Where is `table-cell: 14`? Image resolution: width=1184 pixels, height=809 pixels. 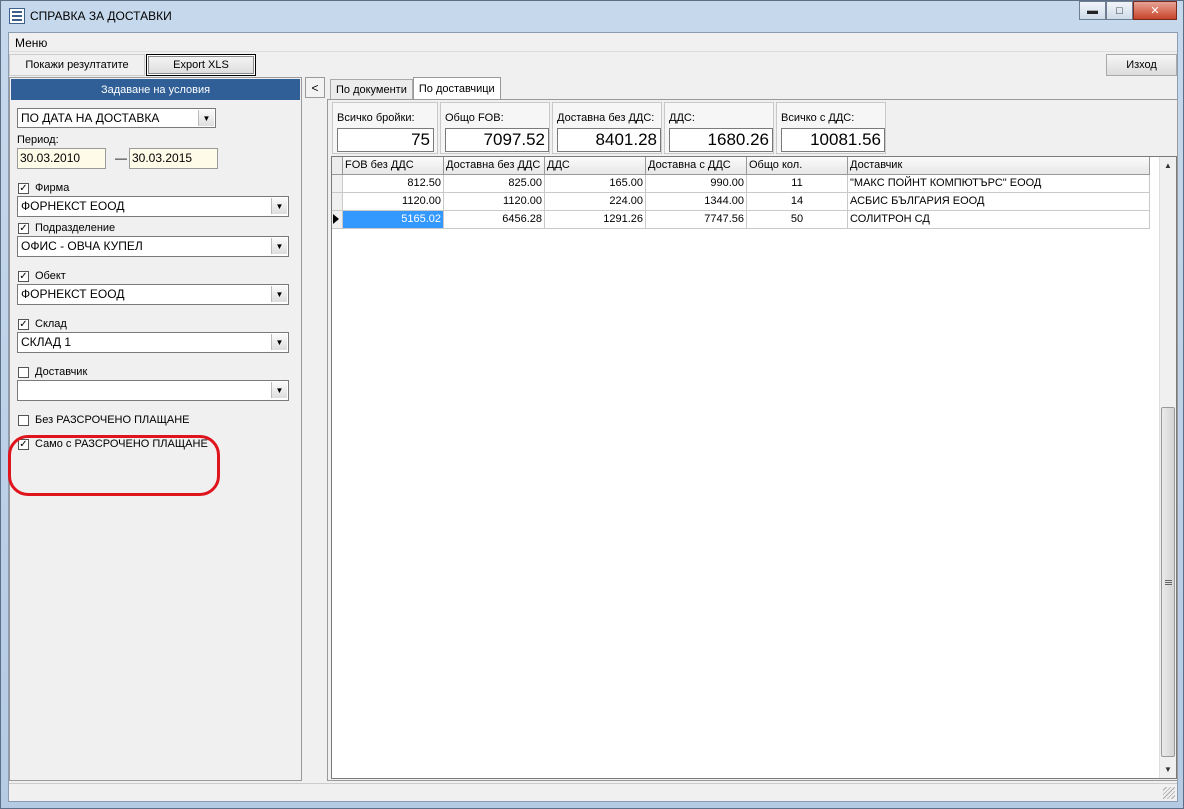
table-cell: 14 is located at coordinates (797, 202).